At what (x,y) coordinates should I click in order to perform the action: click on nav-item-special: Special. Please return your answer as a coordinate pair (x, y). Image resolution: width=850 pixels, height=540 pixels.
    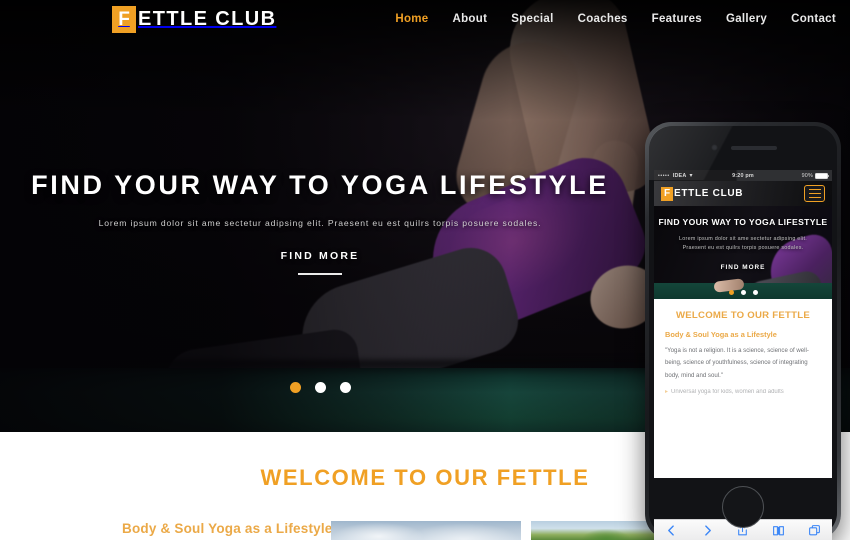
    Looking at the image, I should click on (532, 19).